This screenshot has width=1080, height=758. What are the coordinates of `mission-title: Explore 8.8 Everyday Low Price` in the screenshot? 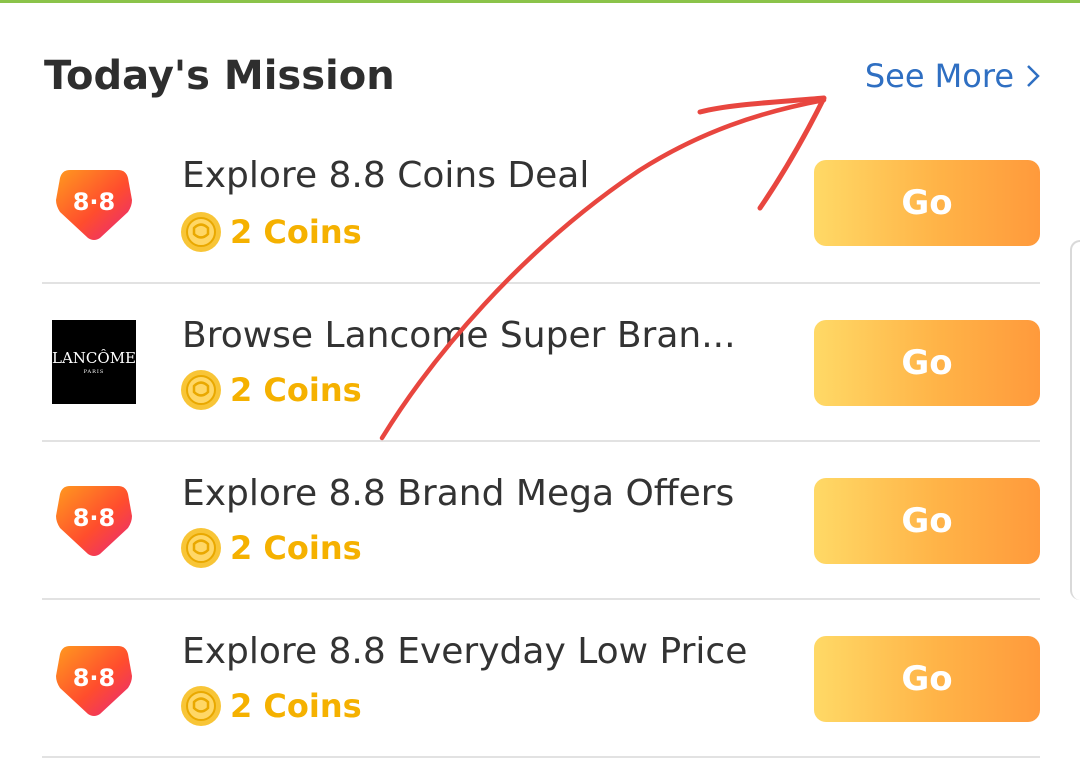 It's located at (465, 651).